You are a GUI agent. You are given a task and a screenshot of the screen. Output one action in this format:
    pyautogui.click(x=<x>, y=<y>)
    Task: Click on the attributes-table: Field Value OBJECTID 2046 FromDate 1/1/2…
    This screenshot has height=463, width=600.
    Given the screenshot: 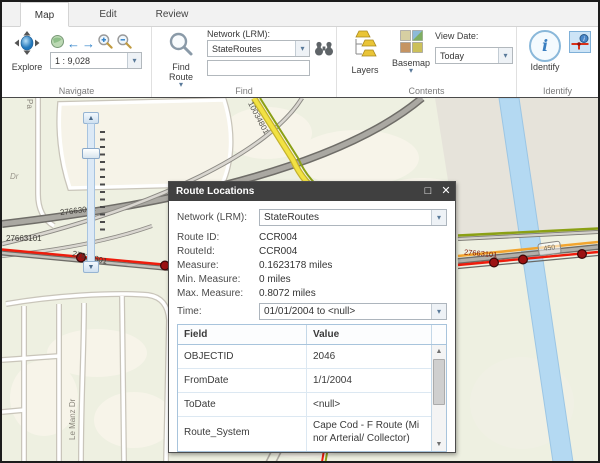 What is the action you would take?
    pyautogui.click(x=312, y=388)
    